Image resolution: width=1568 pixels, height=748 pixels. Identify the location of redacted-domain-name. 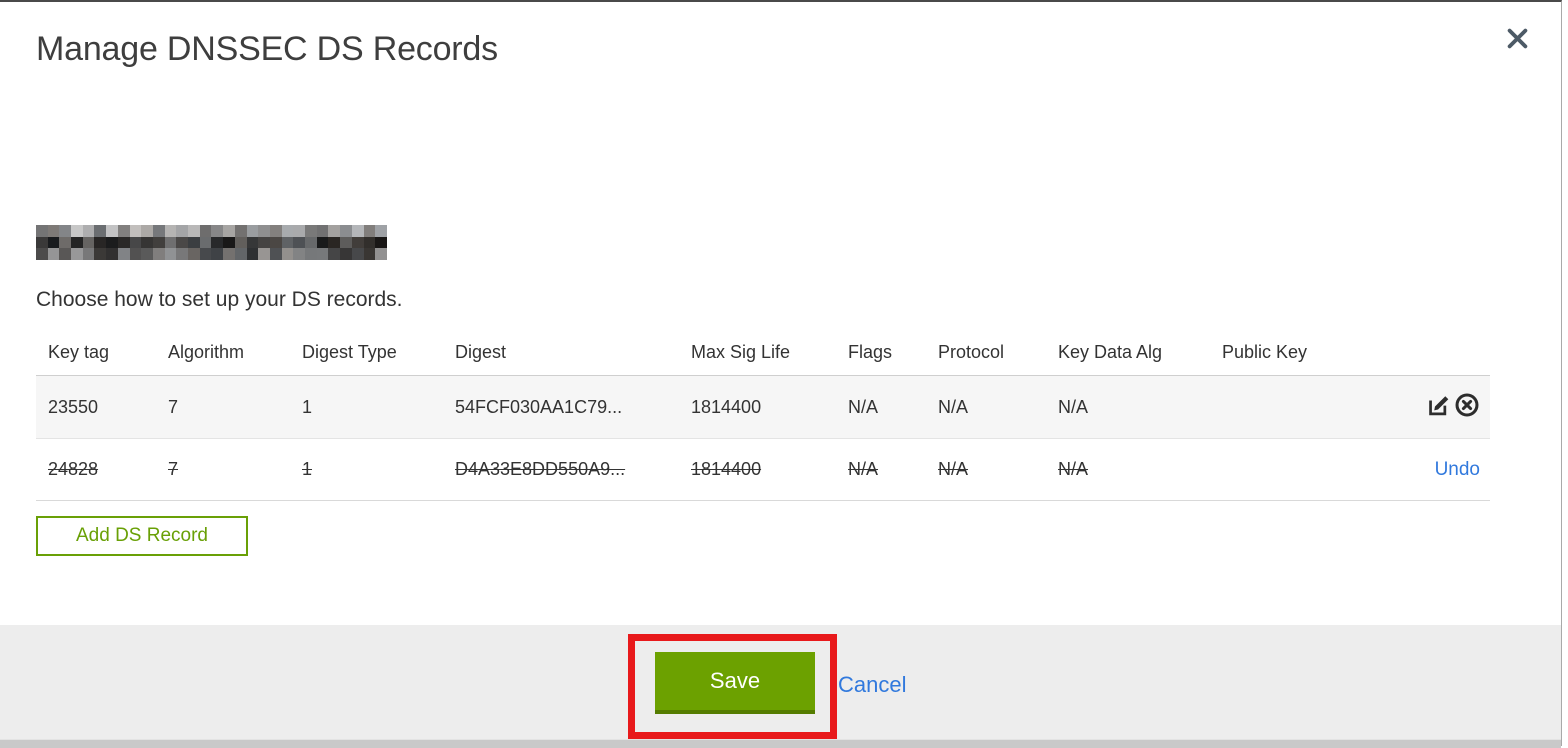
(211, 242).